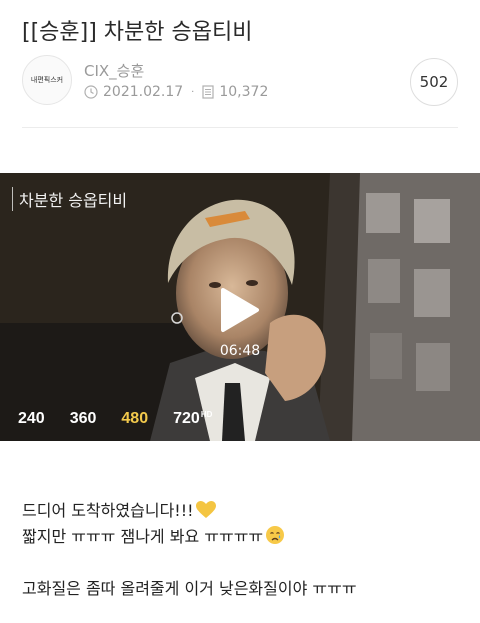 Image resolution: width=480 pixels, height=623 pixels. I want to click on video-duration: 06:48, so click(240, 351).